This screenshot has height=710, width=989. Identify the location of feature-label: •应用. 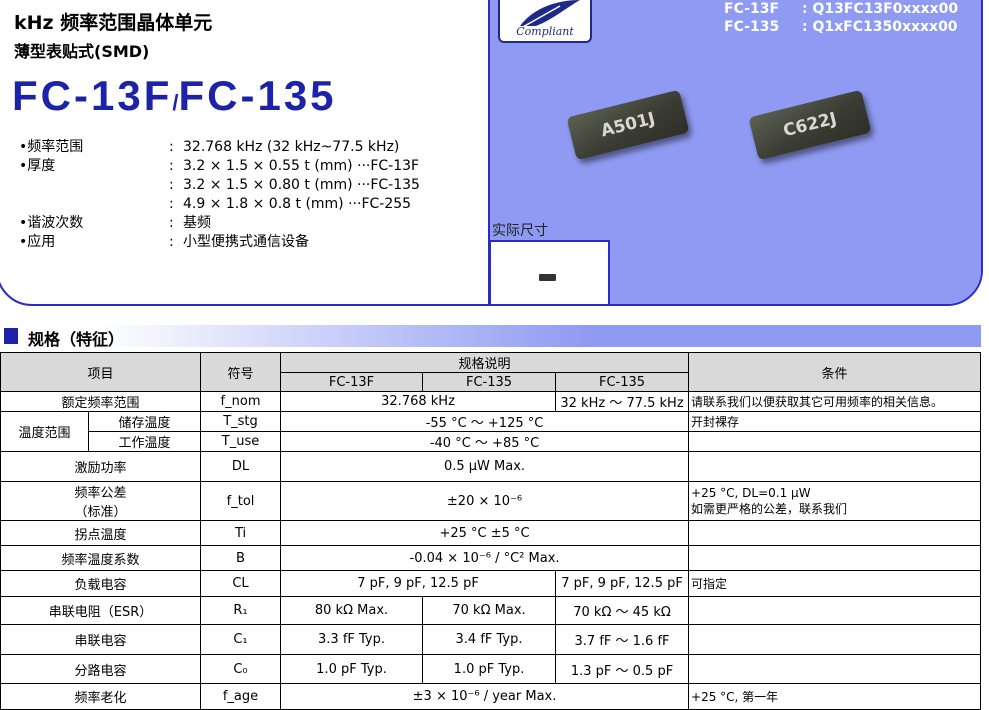
(37, 242).